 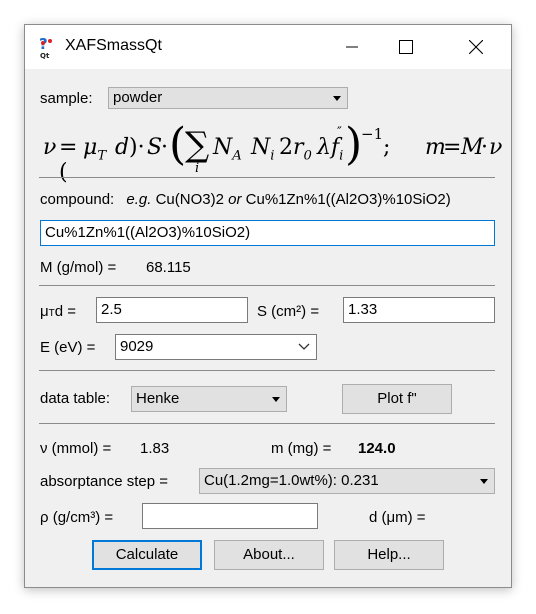 I want to click on maximize-button, so click(x=406, y=47).